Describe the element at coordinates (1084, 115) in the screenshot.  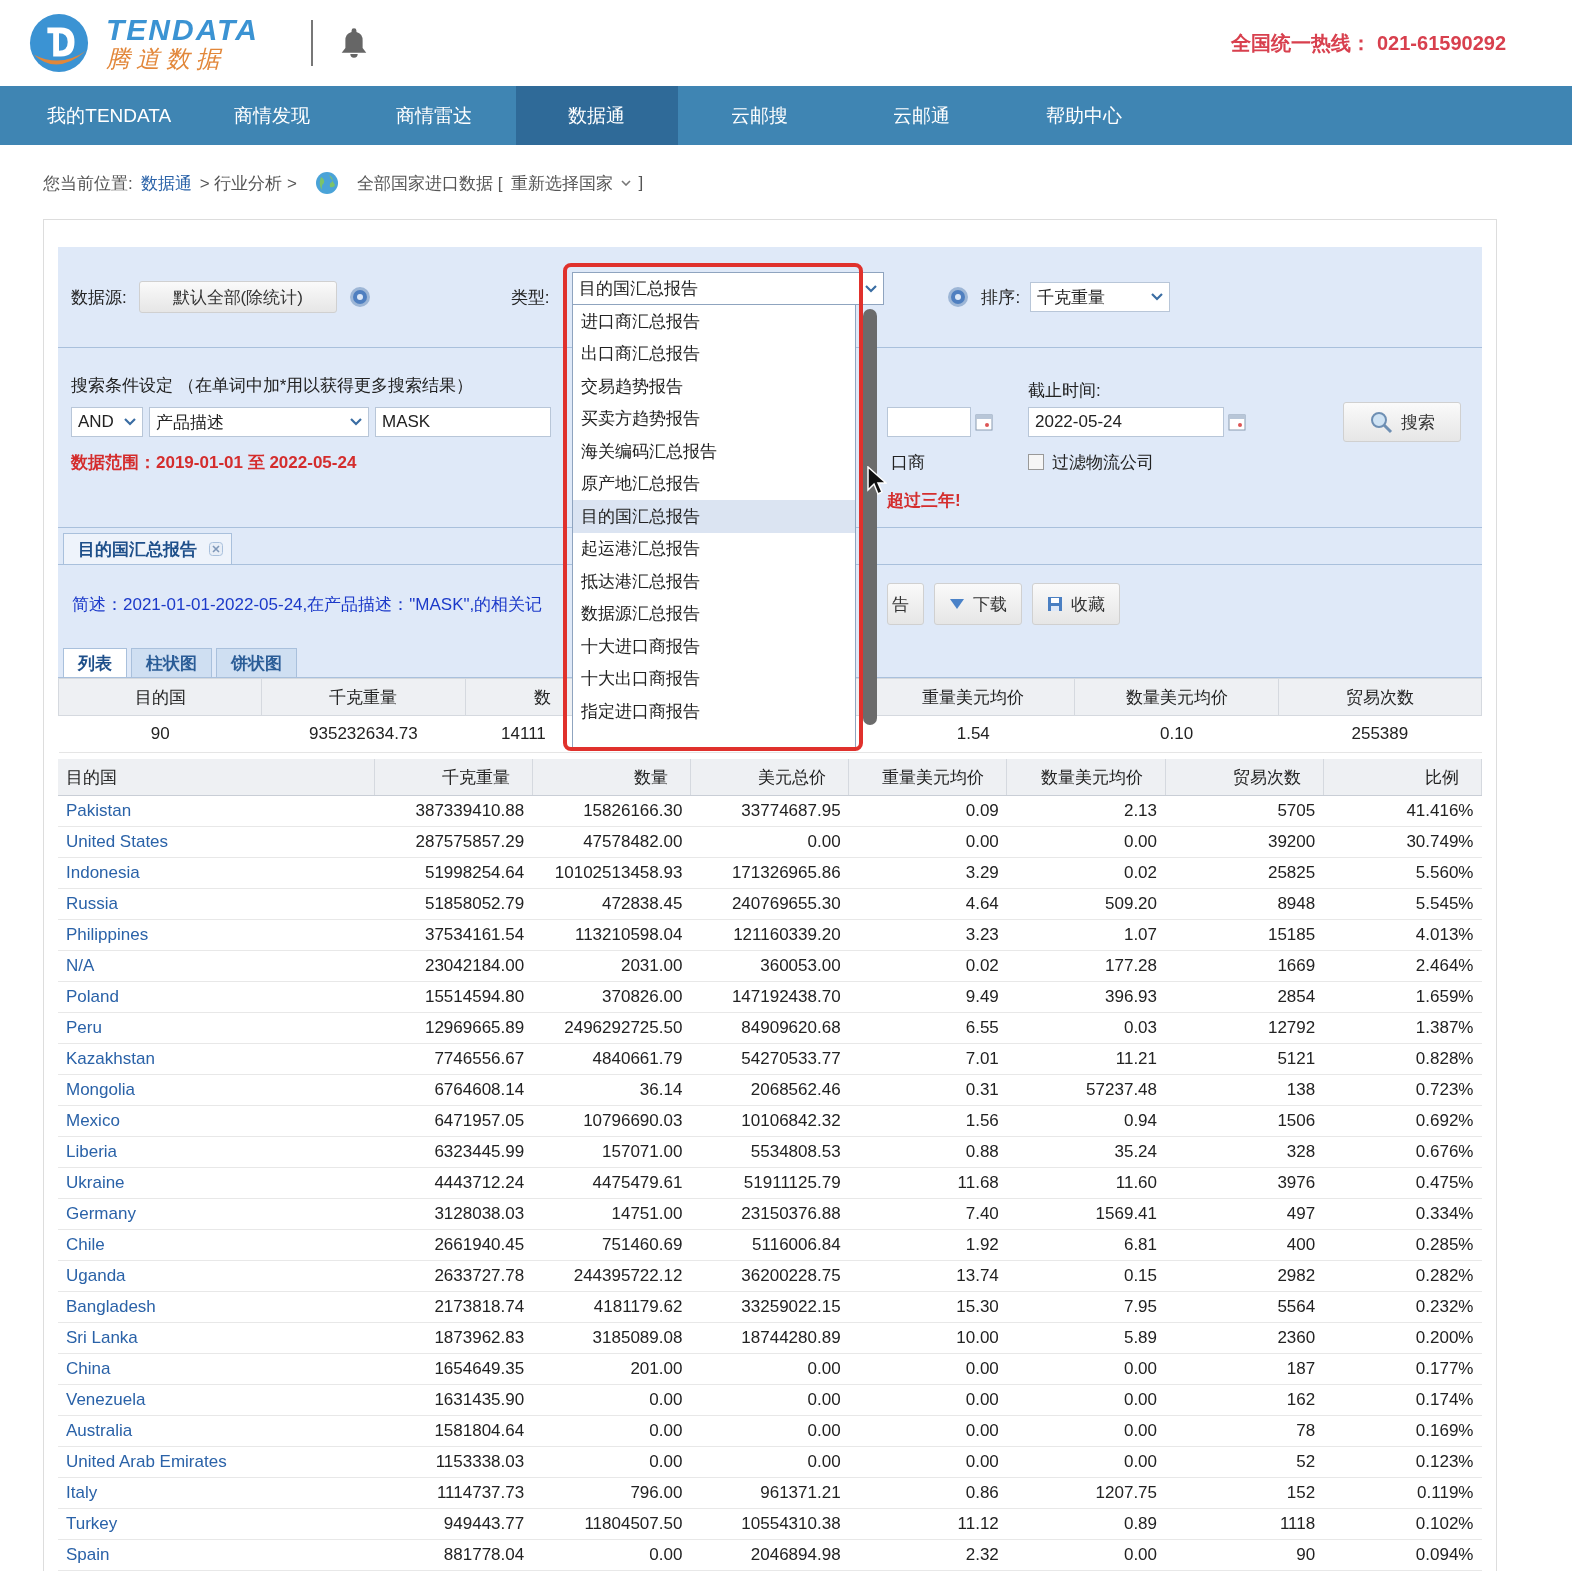
I see `nav-tab: 帮助中心` at that location.